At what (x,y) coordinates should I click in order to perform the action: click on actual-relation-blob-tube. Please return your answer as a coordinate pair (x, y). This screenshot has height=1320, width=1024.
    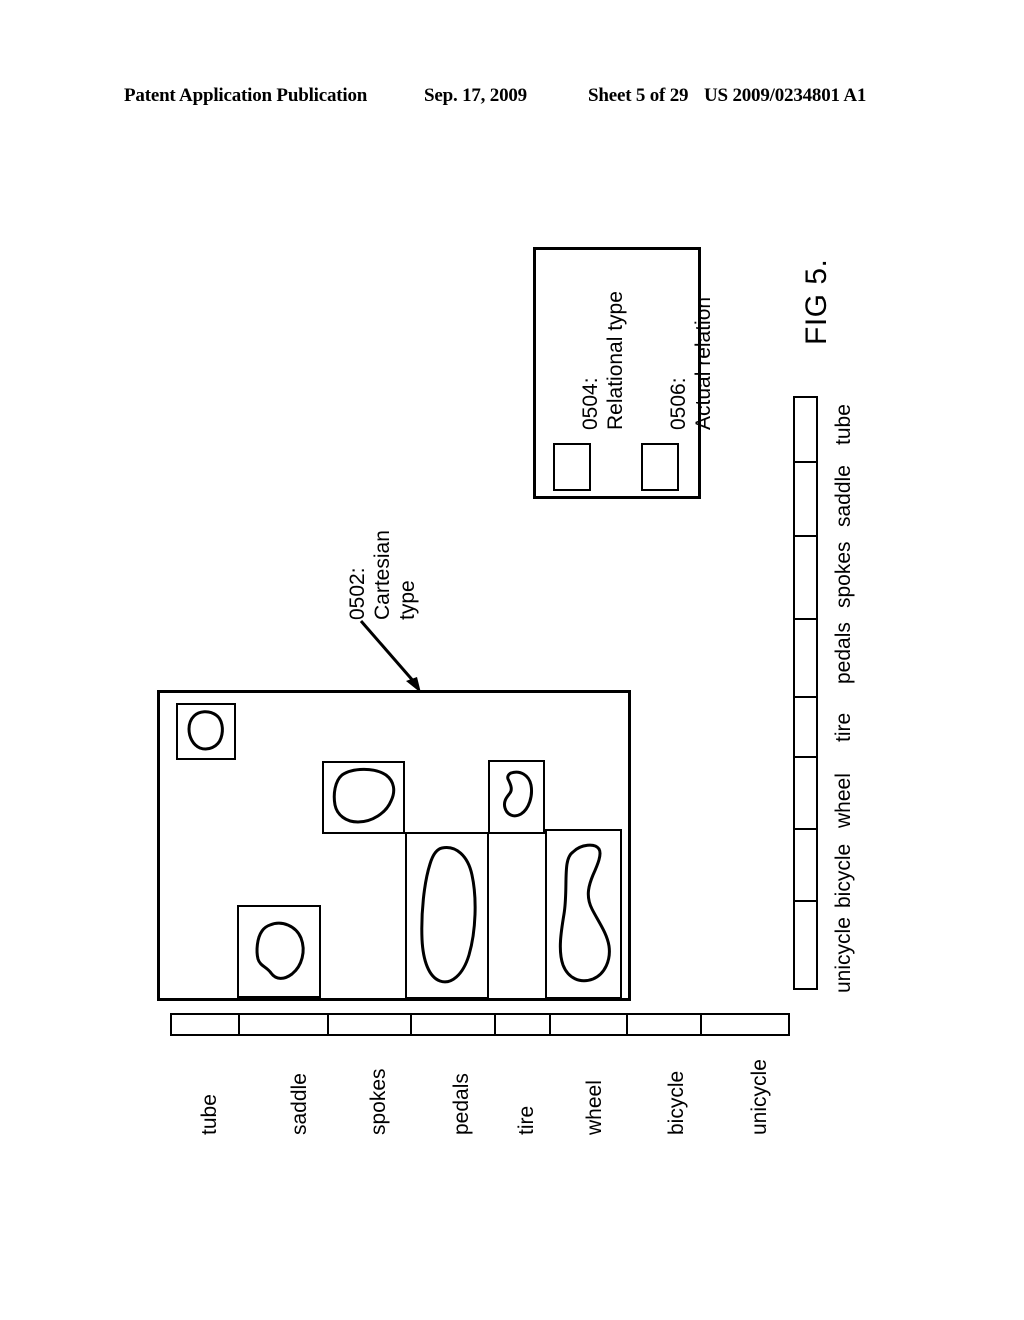
    Looking at the image, I should click on (205, 730).